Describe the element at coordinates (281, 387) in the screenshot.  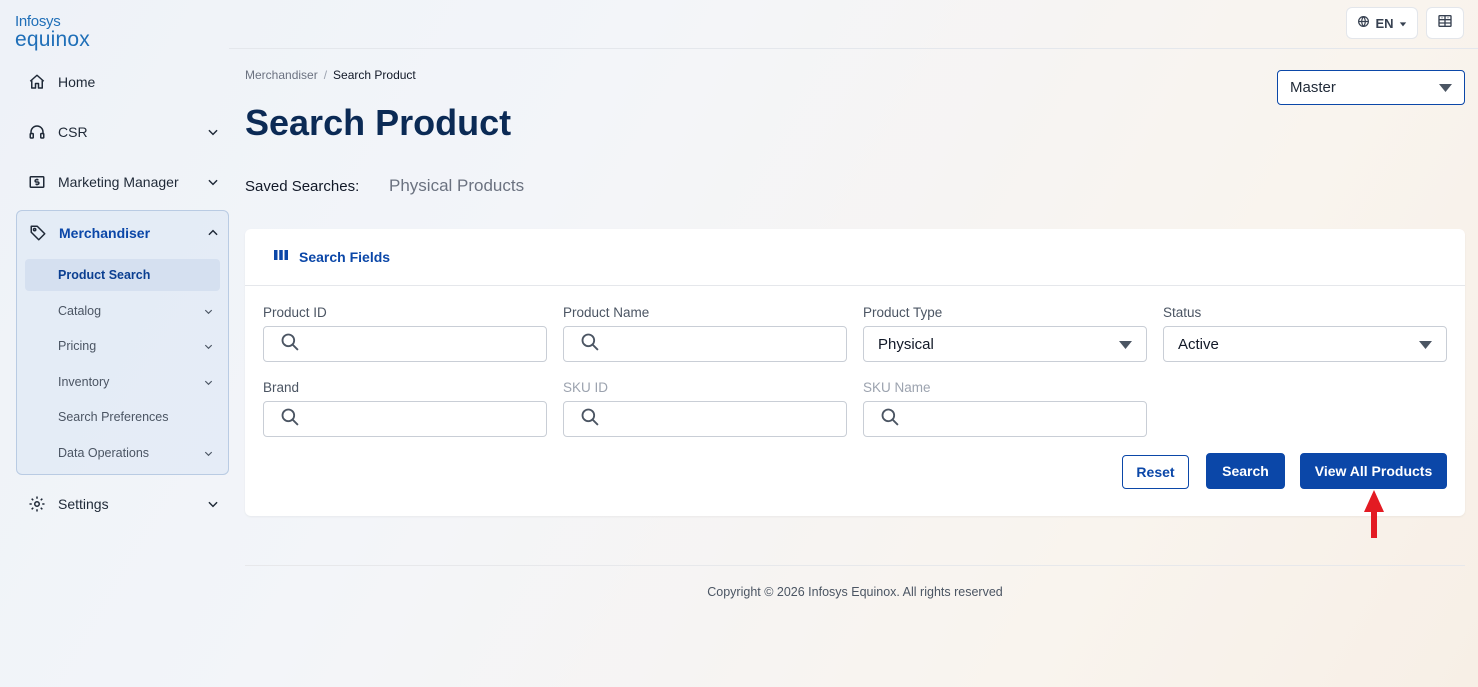
I see `brand-label: Brand` at that location.